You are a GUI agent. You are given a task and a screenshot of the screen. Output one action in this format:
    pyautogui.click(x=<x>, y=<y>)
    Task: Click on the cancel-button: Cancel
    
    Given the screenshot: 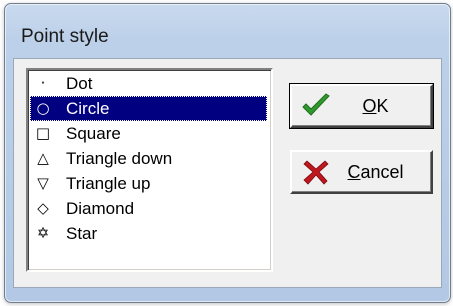 What is the action you would take?
    pyautogui.click(x=361, y=172)
    